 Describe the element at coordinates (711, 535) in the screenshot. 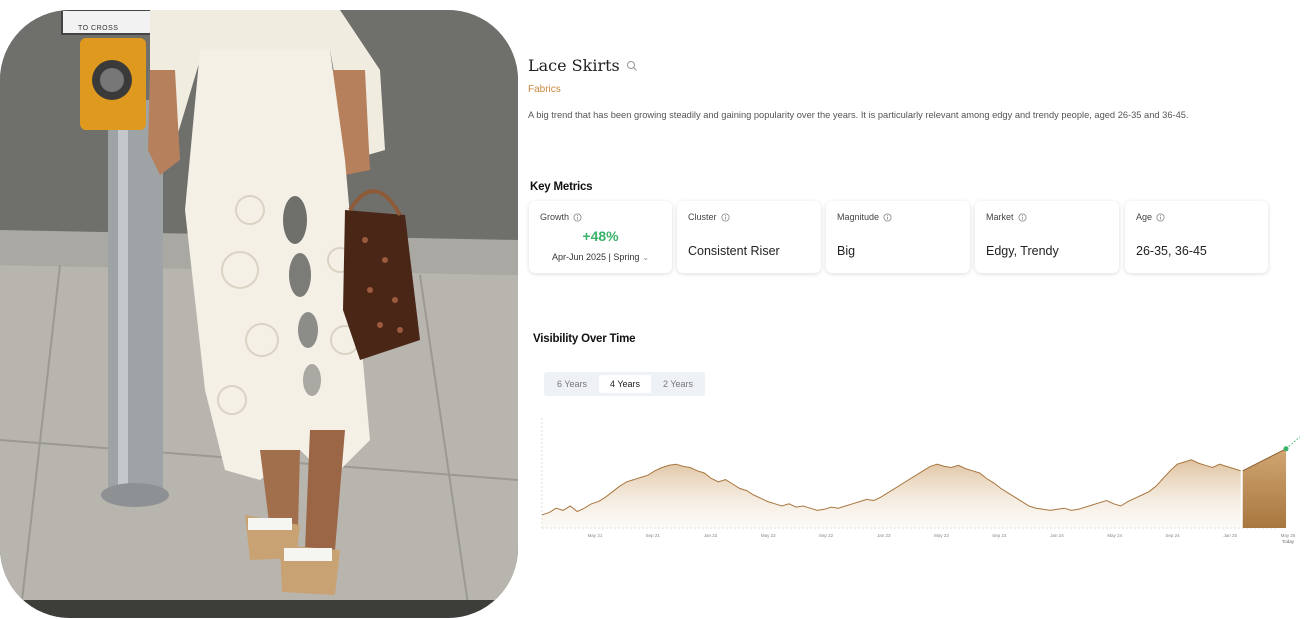

I see `x-tick-label: Jan 22` at that location.